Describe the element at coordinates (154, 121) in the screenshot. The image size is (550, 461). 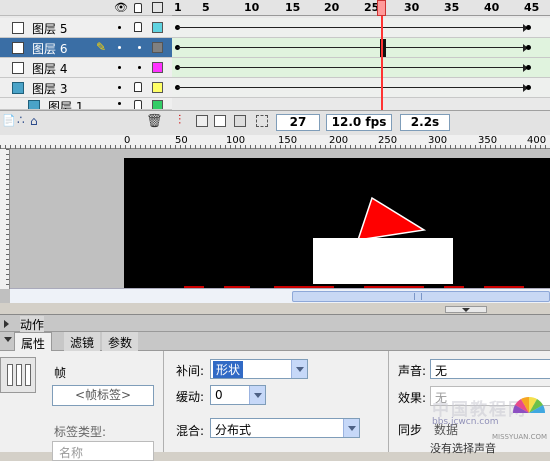
I see `delete-layer-icon: 🗑` at that location.